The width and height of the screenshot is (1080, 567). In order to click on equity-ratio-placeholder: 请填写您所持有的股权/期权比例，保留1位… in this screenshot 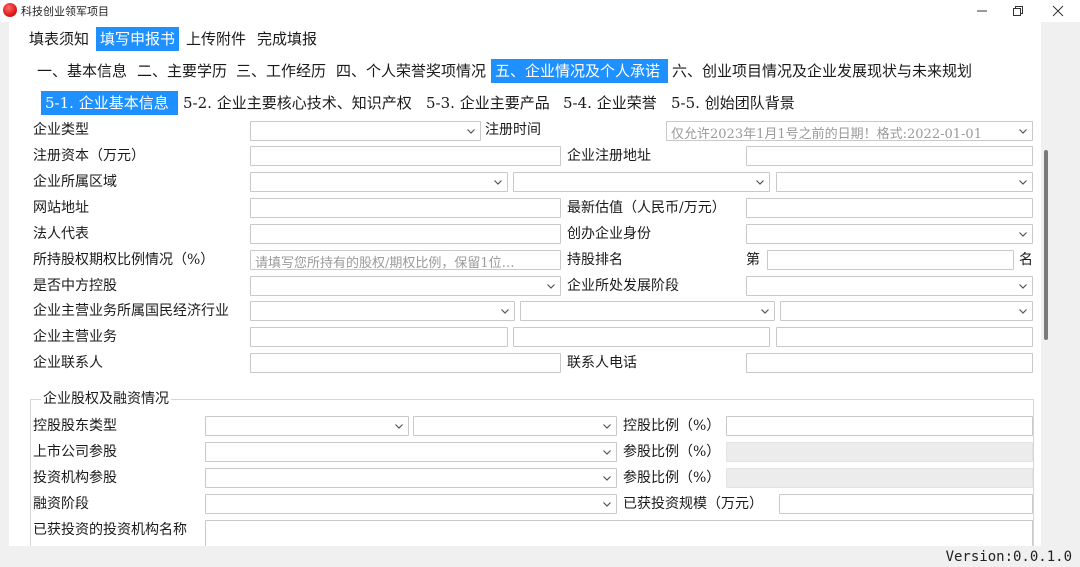, I will do `click(385, 263)`.